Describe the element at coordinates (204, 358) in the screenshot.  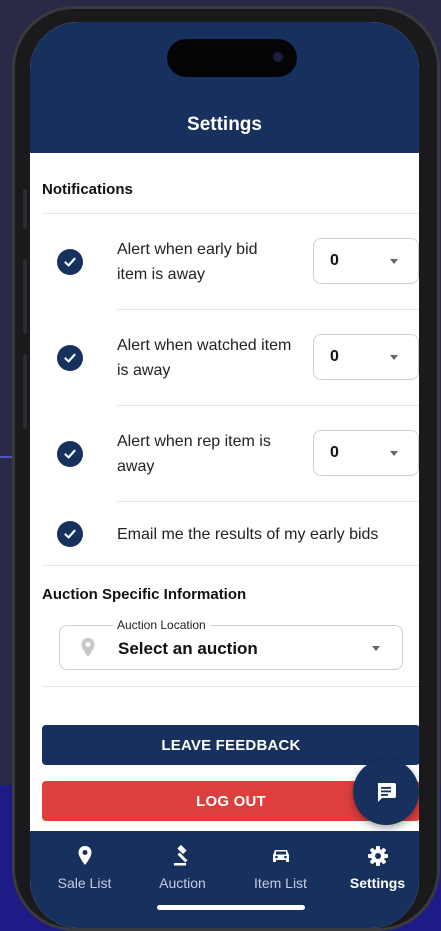
I see `alert-label-watched: Alert when watched item is away` at that location.